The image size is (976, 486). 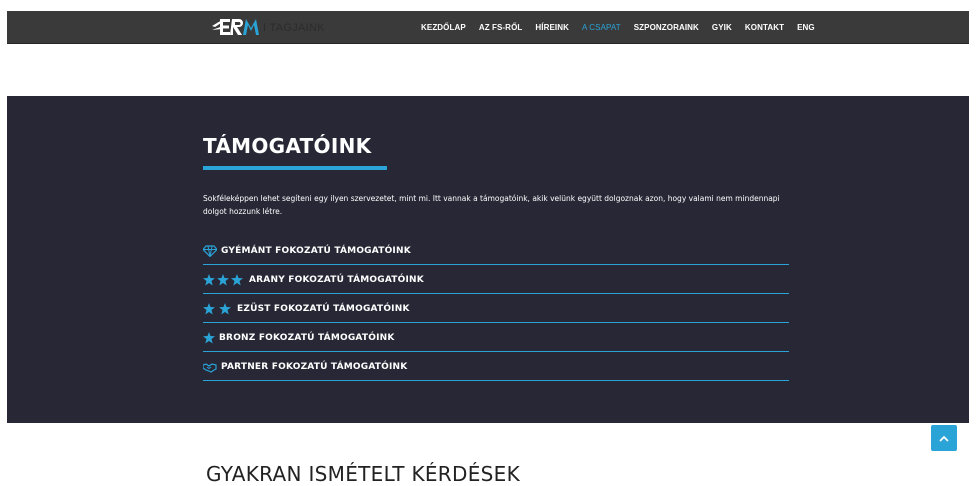 What do you see at coordinates (316, 251) in the screenshot?
I see `tier-label: GYÉMÁNT FOKOZATÚ TÁMOGATÓINK` at bounding box center [316, 251].